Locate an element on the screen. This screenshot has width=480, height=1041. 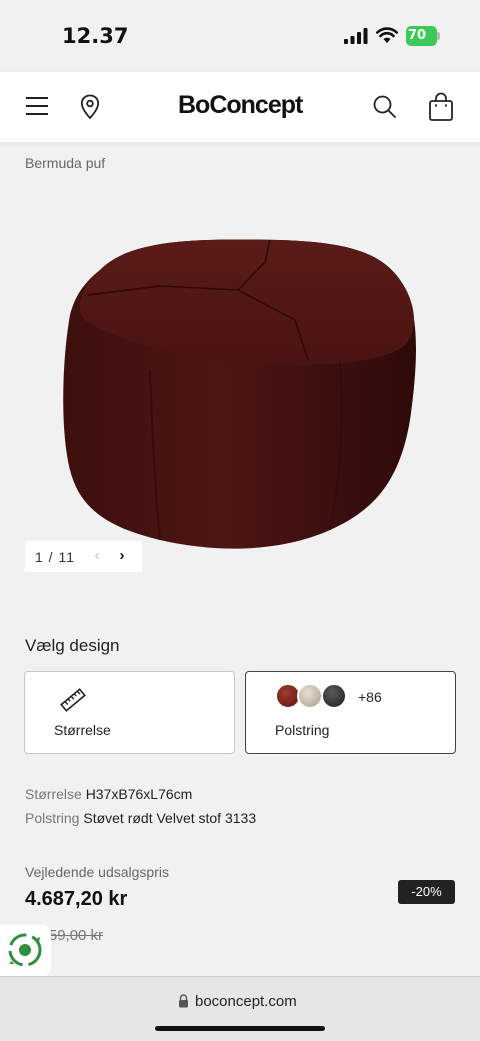
eco-badge is located at coordinates (25, 950).